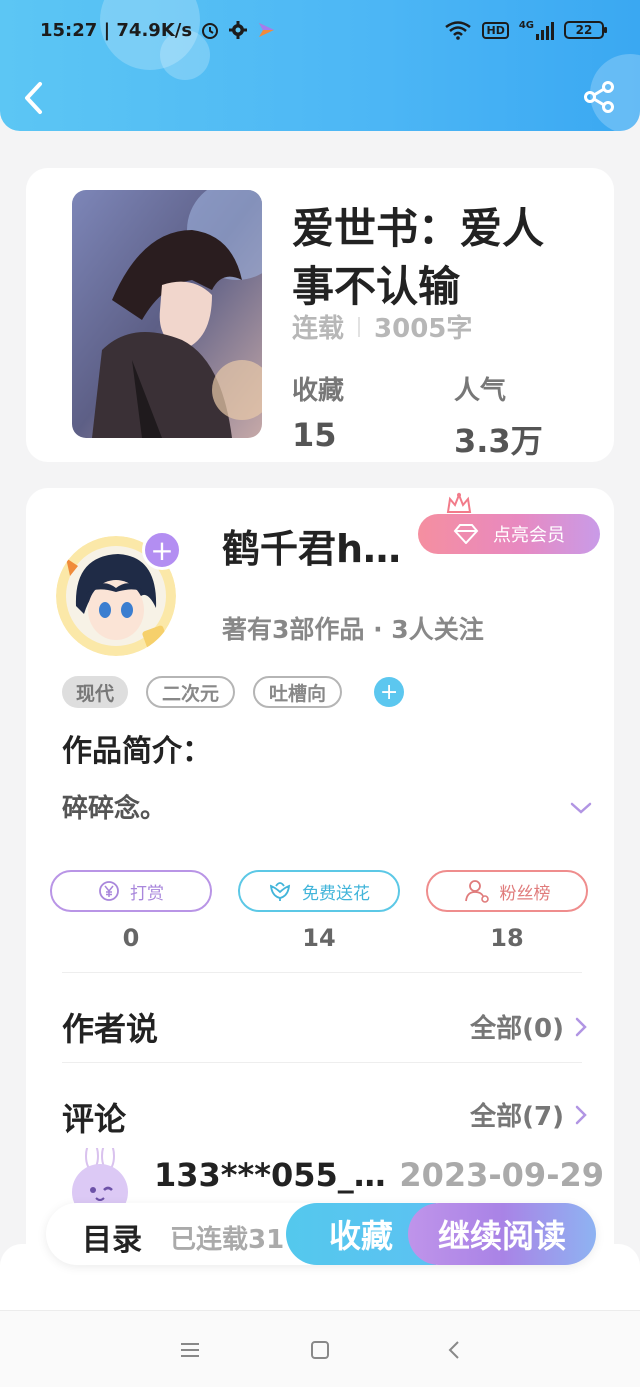  Describe the element at coordinates (389, 692) in the screenshot. I see `add-tag-button: +` at that location.